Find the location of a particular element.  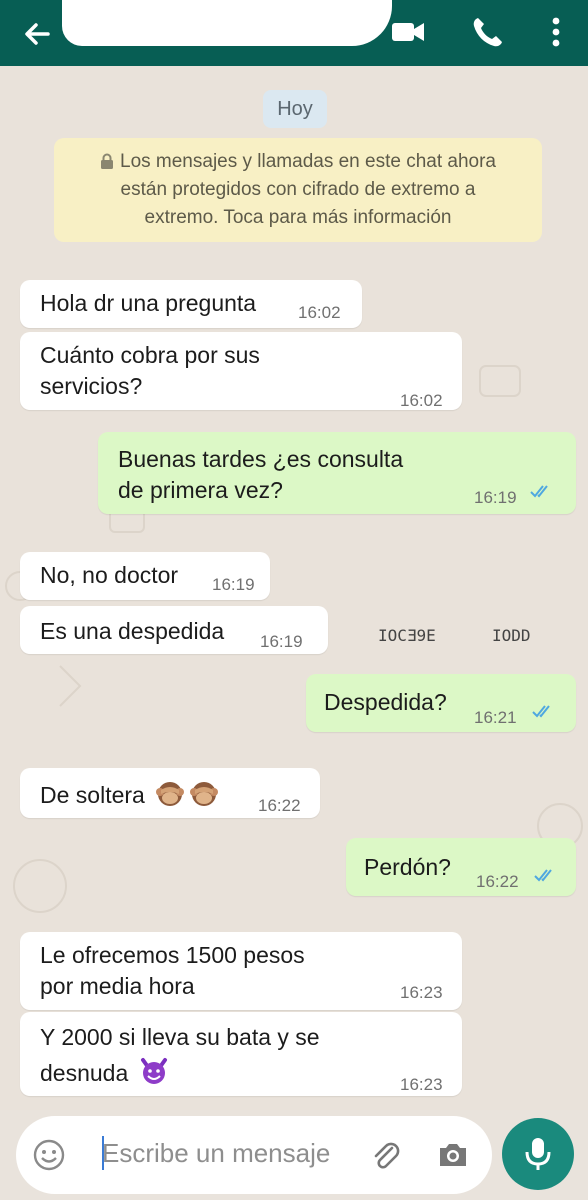

emoji-icon is located at coordinates (49, 1155).